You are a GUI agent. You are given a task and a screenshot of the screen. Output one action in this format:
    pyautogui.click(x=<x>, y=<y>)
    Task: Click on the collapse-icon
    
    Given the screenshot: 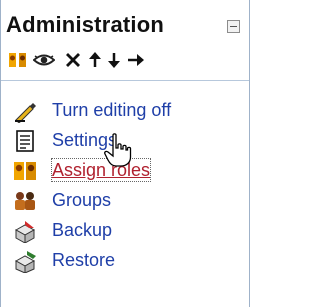 What is the action you would take?
    pyautogui.click(x=233, y=26)
    